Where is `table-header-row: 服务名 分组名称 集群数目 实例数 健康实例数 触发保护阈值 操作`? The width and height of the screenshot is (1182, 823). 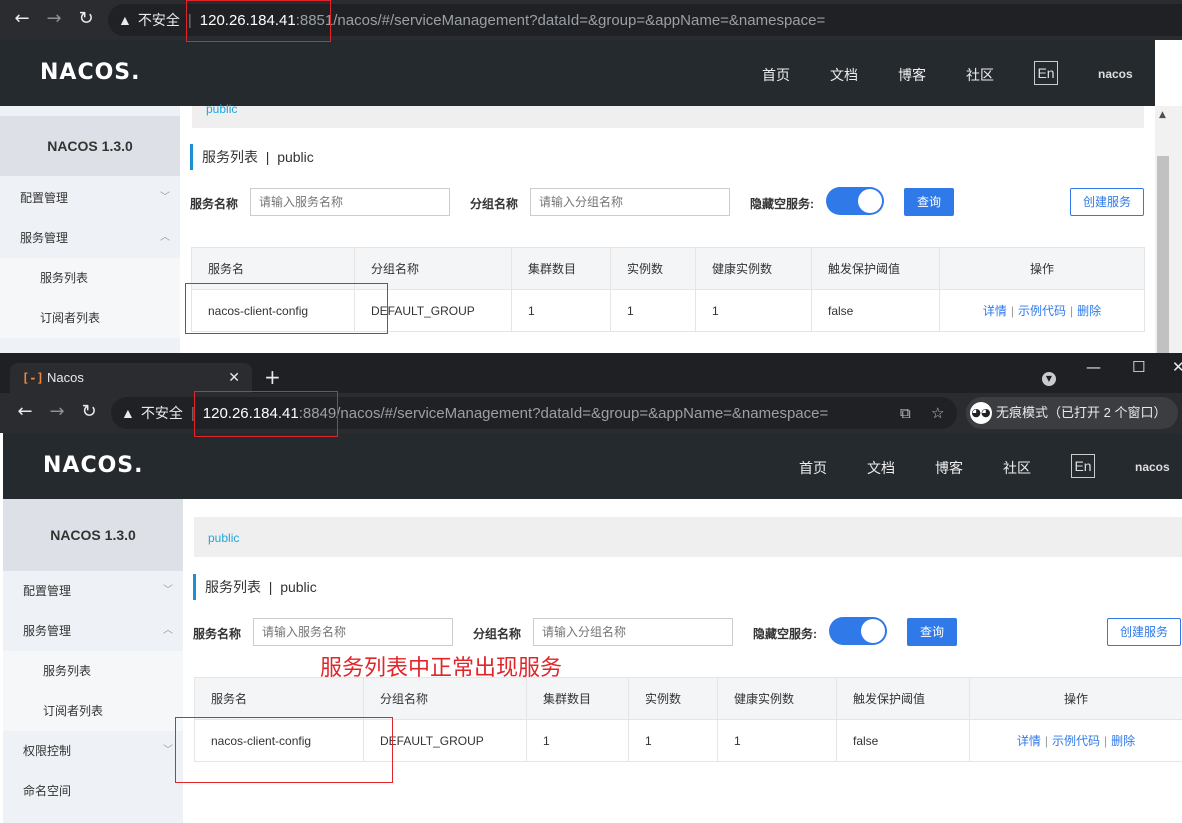
table-header-row: 服务名 分组名称 集群数目 实例数 健康实例数 触发保护阈值 操作 is located at coordinates (688, 698).